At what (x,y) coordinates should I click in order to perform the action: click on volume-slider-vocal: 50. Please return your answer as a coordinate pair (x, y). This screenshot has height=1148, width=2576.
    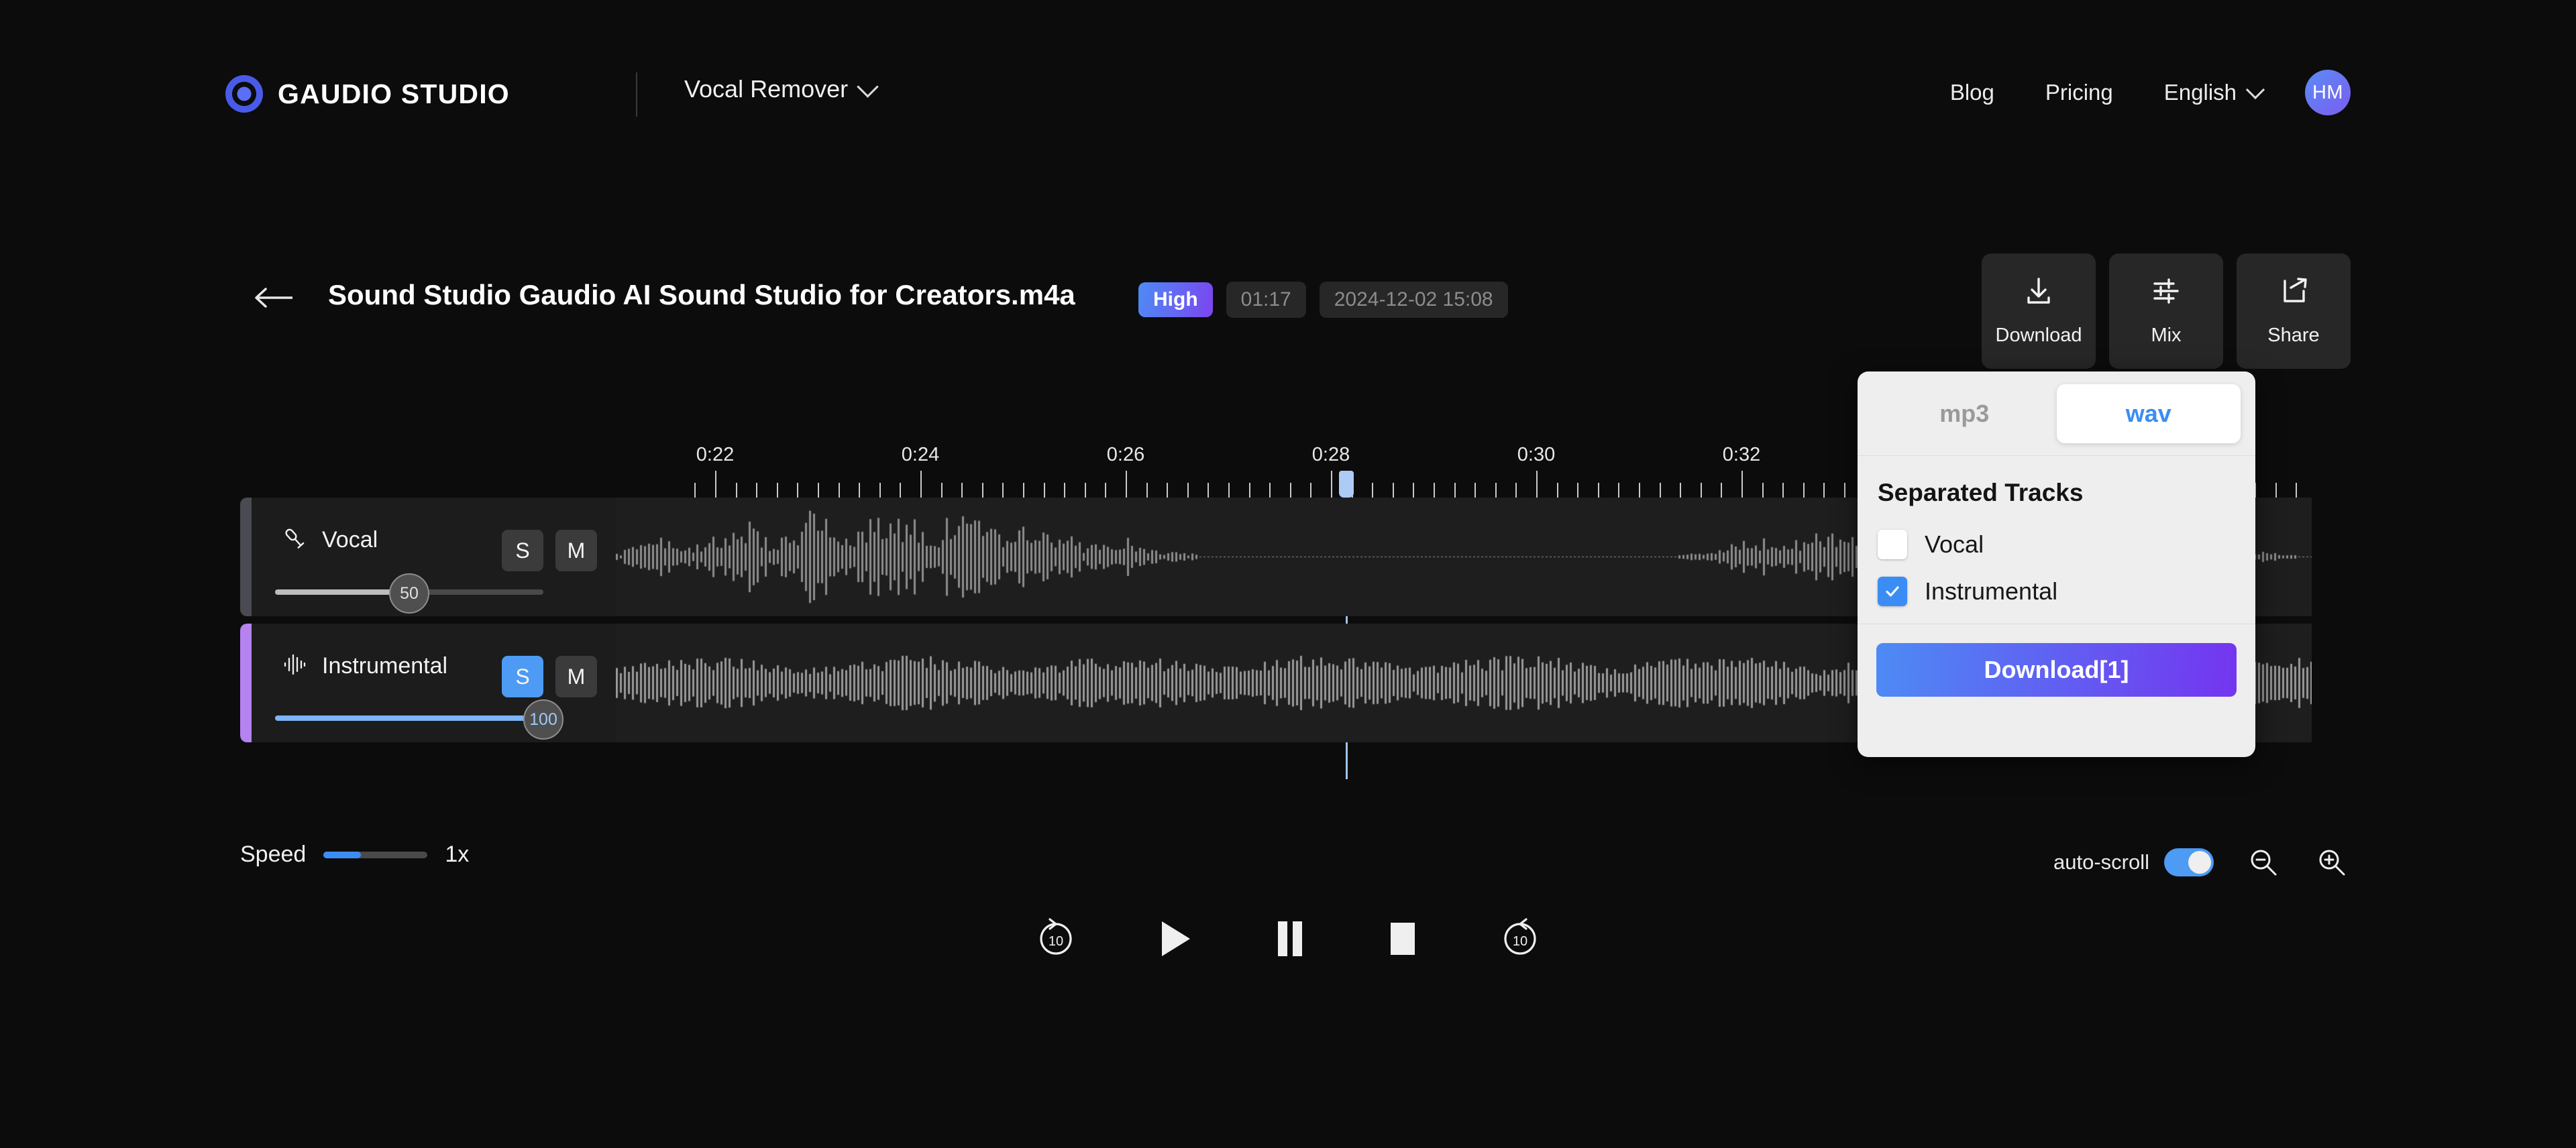
    Looking at the image, I should click on (409, 593).